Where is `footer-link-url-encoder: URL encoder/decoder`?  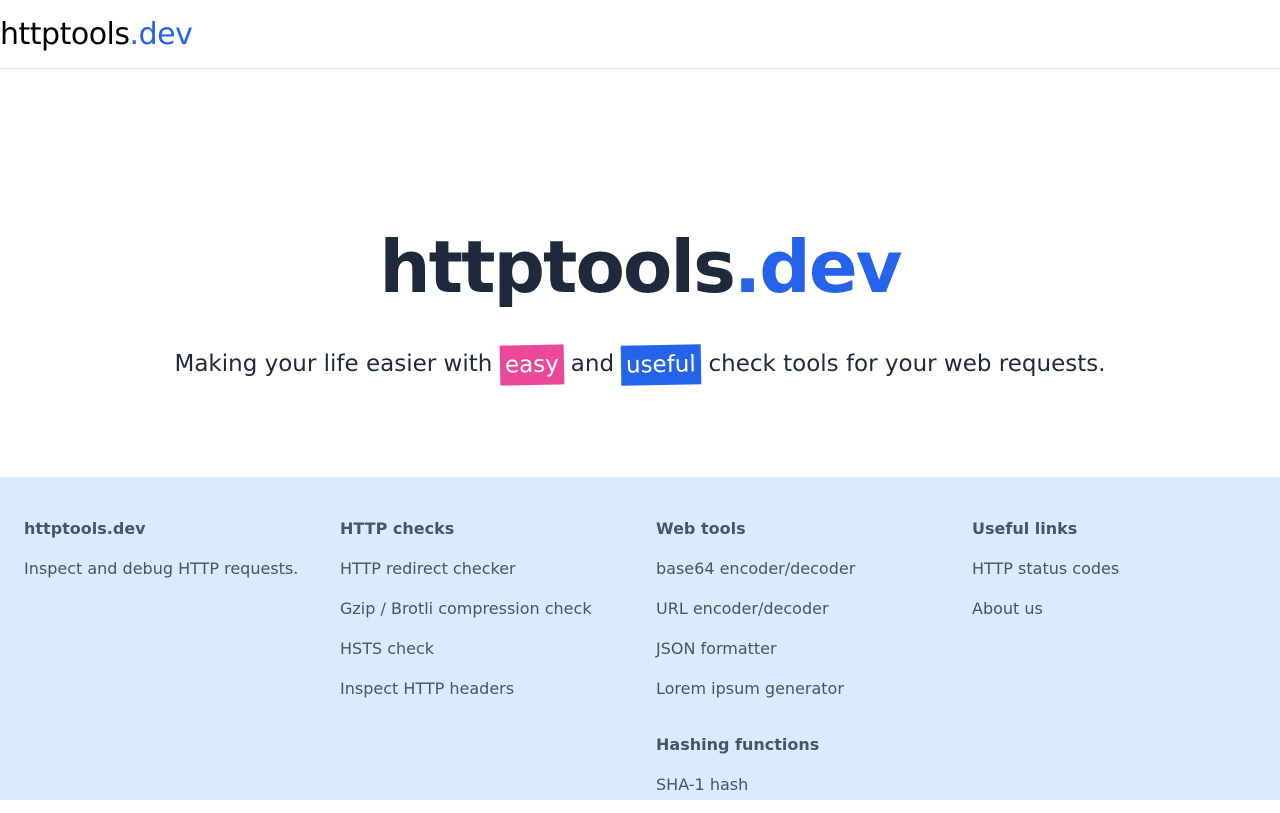
footer-link-url-encoder: URL encoder/decoder is located at coordinates (806, 609).